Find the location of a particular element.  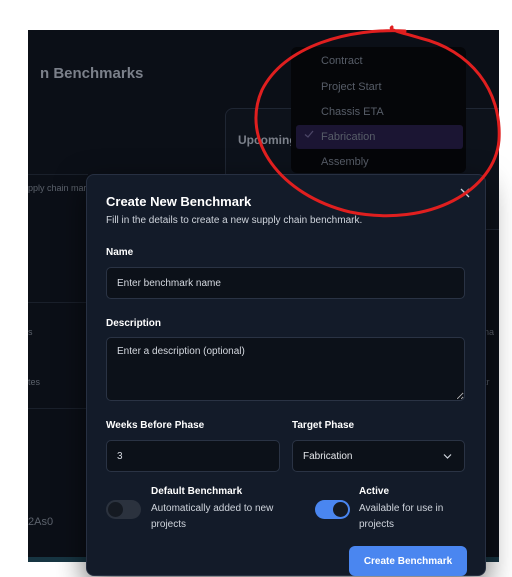

active-description: Available for use in projects is located at coordinates (401, 516).